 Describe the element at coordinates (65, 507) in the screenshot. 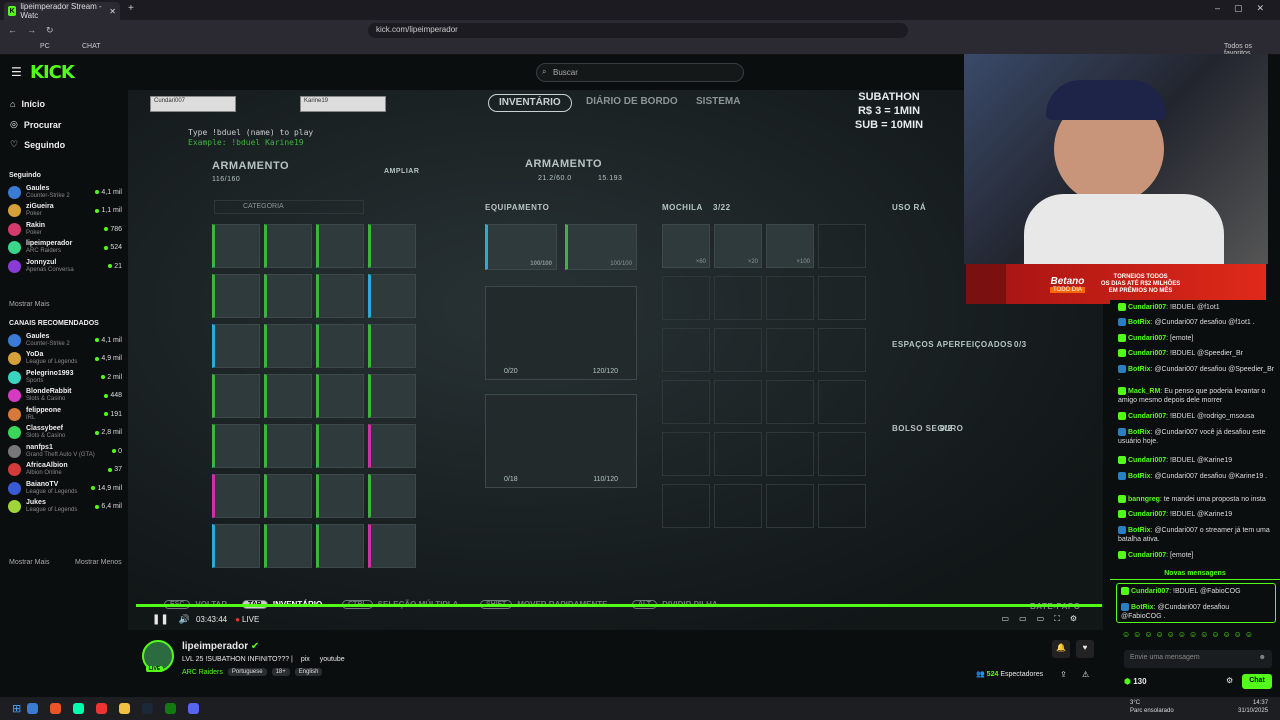

I see `channel-item: Jukes League of Legends 6,4 mil` at that location.